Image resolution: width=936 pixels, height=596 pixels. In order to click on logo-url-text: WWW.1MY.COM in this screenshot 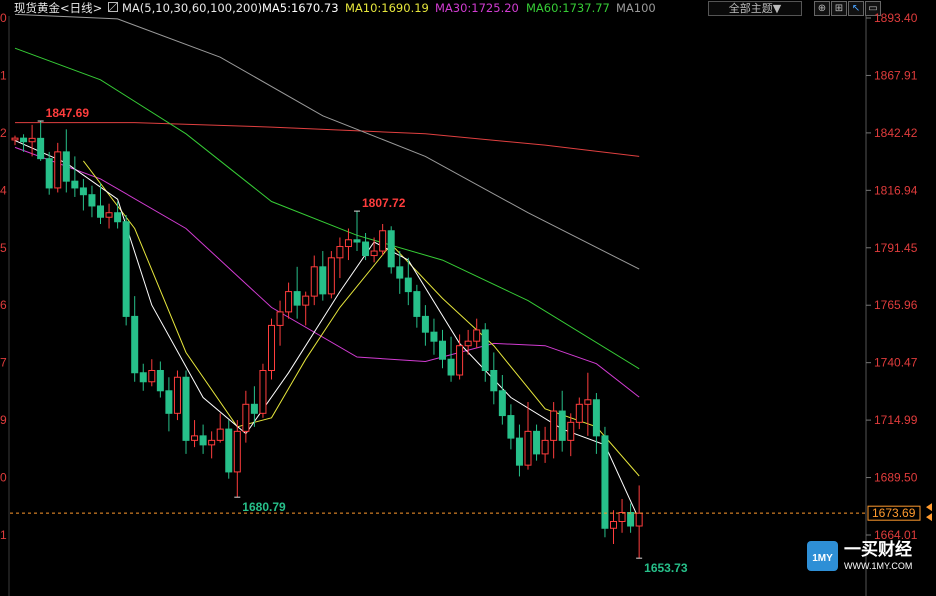, I will do `click(878, 566)`.